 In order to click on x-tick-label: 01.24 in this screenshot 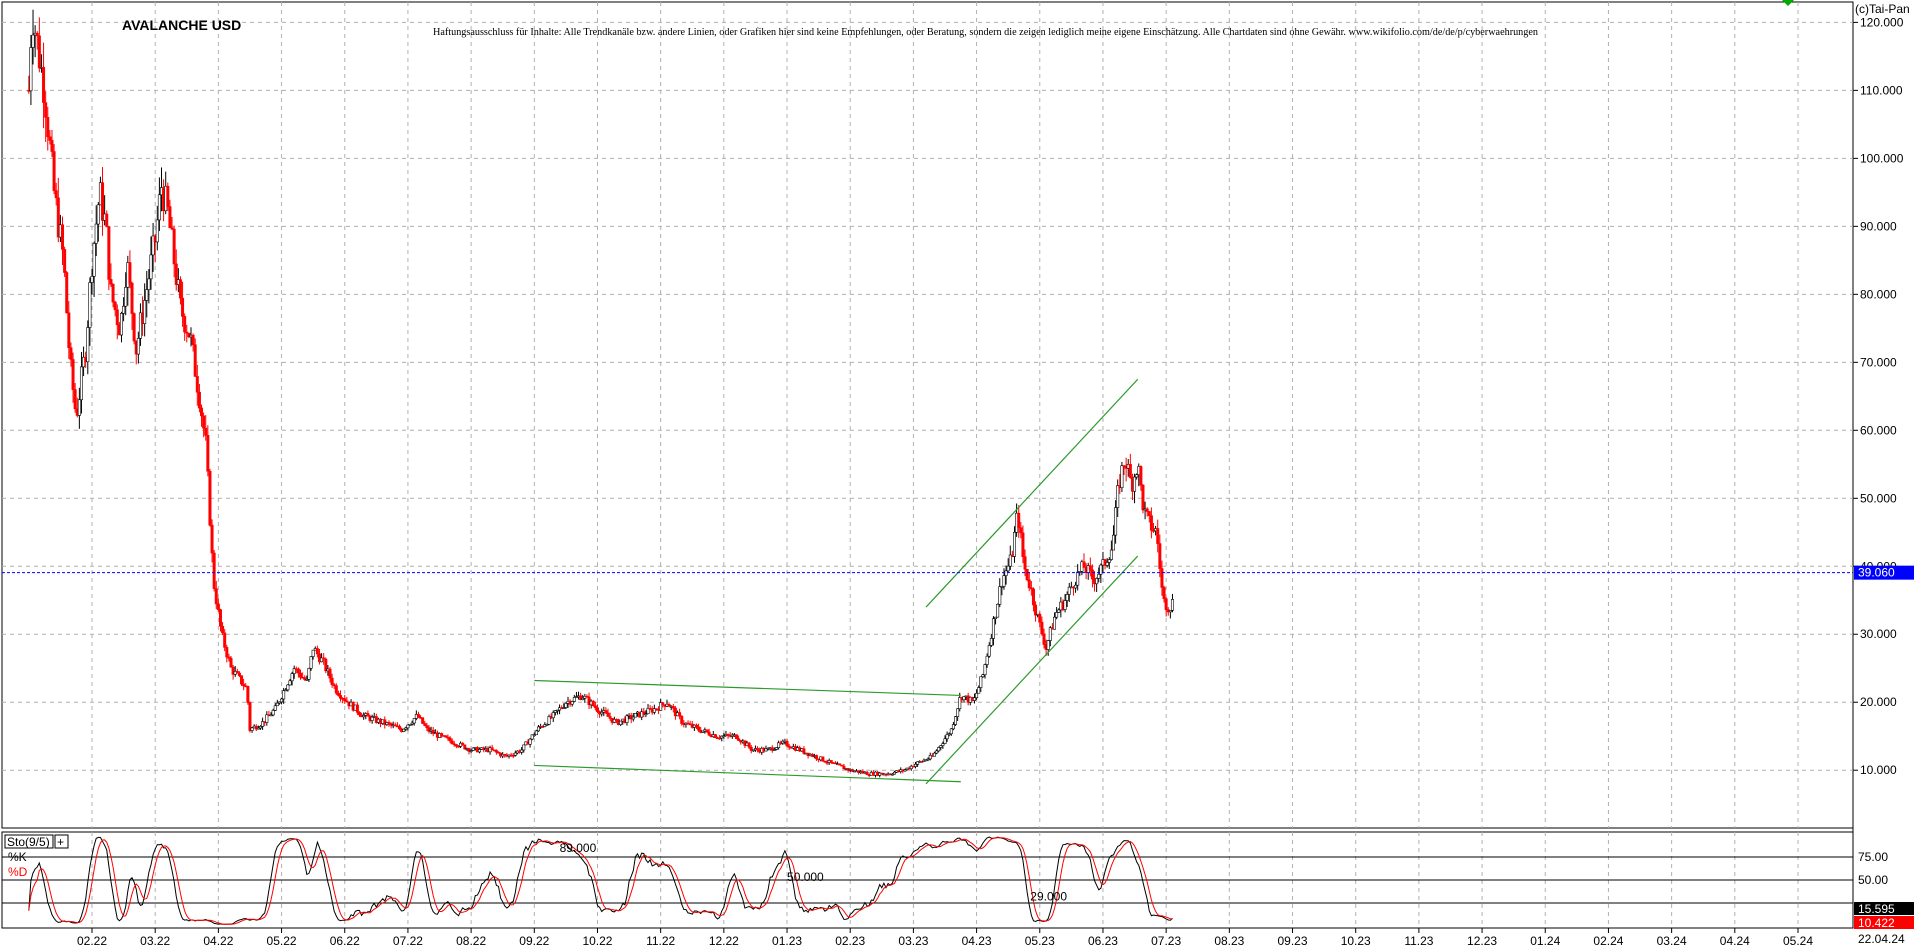, I will do `click(1545, 941)`.